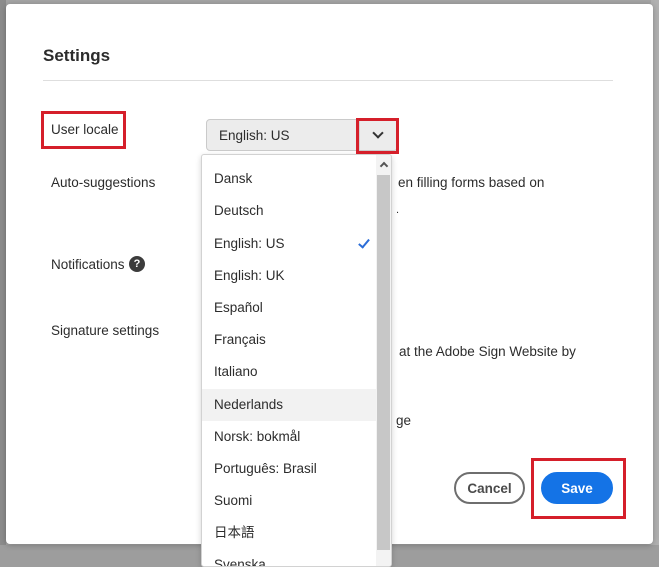 The width and height of the screenshot is (659, 567). What do you see at coordinates (377, 136) in the screenshot?
I see `highlight-dropdown-toggle` at bounding box center [377, 136].